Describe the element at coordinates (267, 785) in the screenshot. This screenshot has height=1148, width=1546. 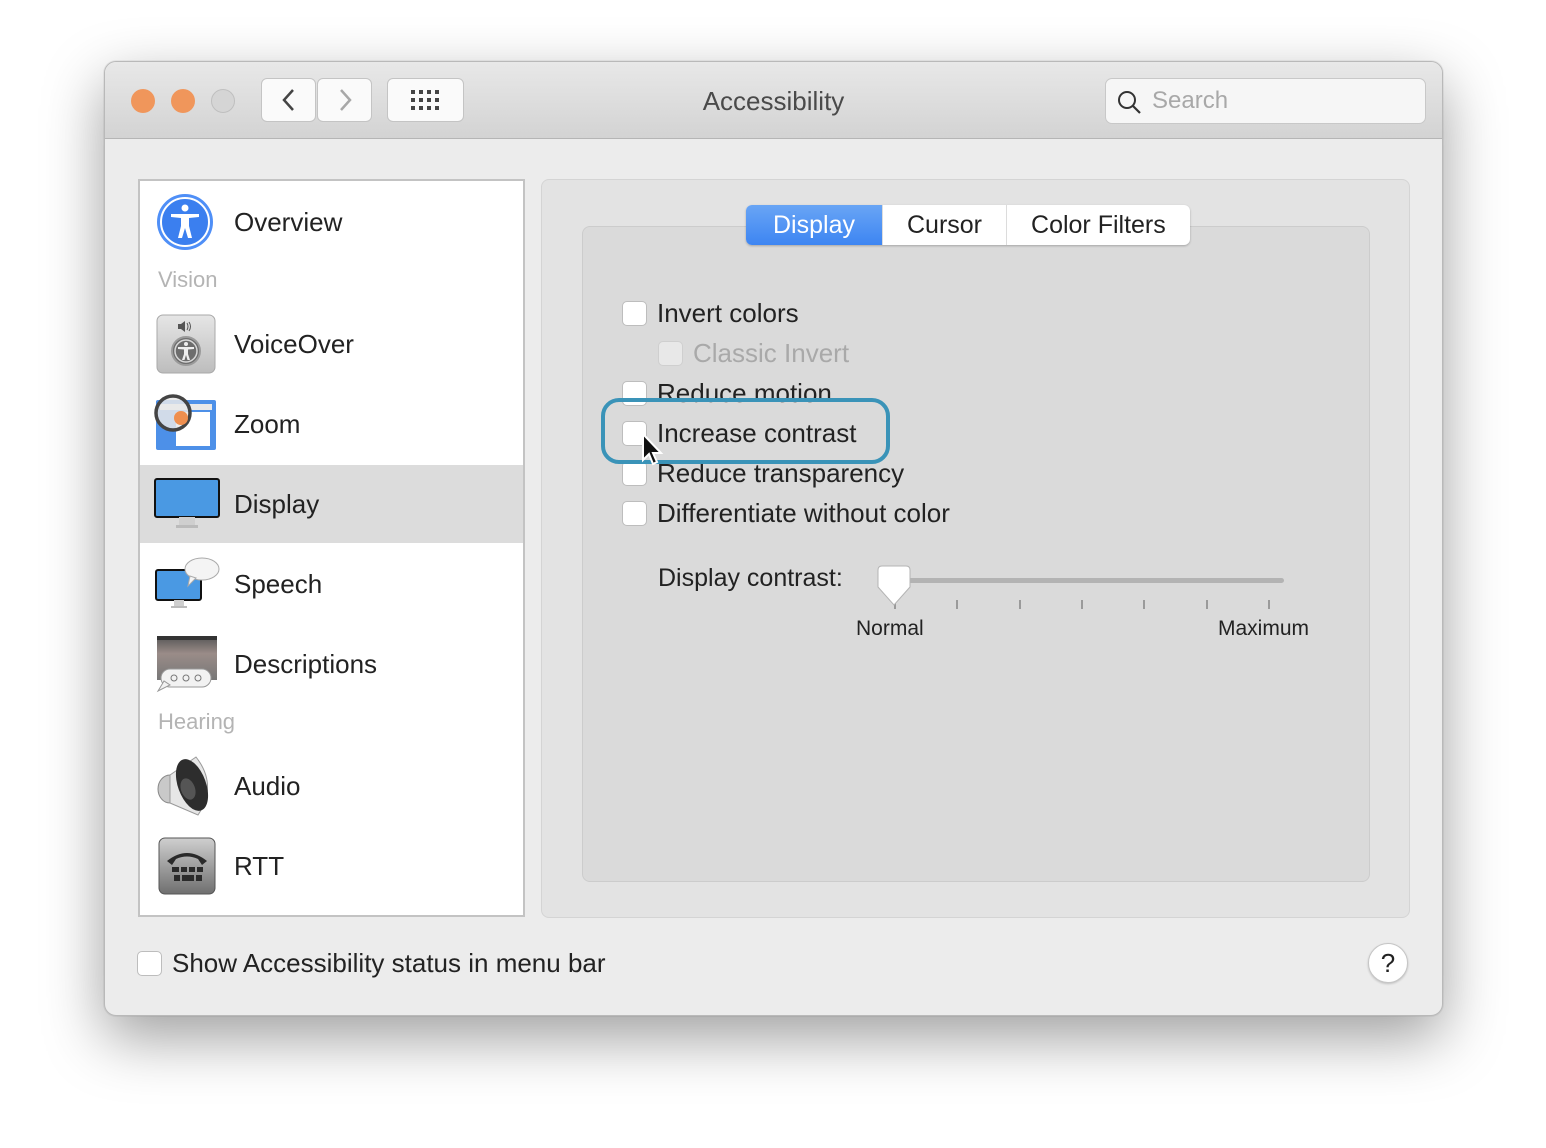
I see `sidebar-item-label: Audio` at that location.